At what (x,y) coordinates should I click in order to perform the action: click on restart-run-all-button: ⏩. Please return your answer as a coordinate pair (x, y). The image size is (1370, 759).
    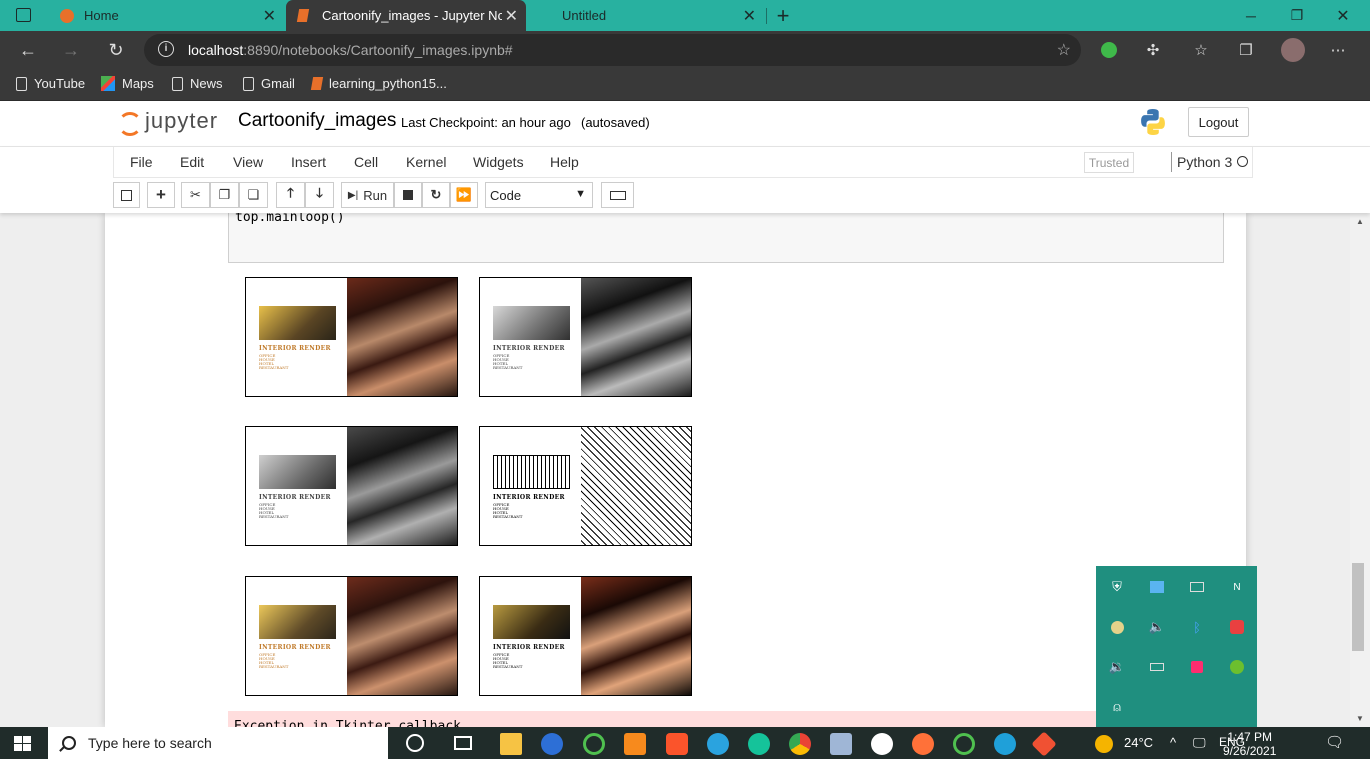
    Looking at the image, I should click on (464, 195).